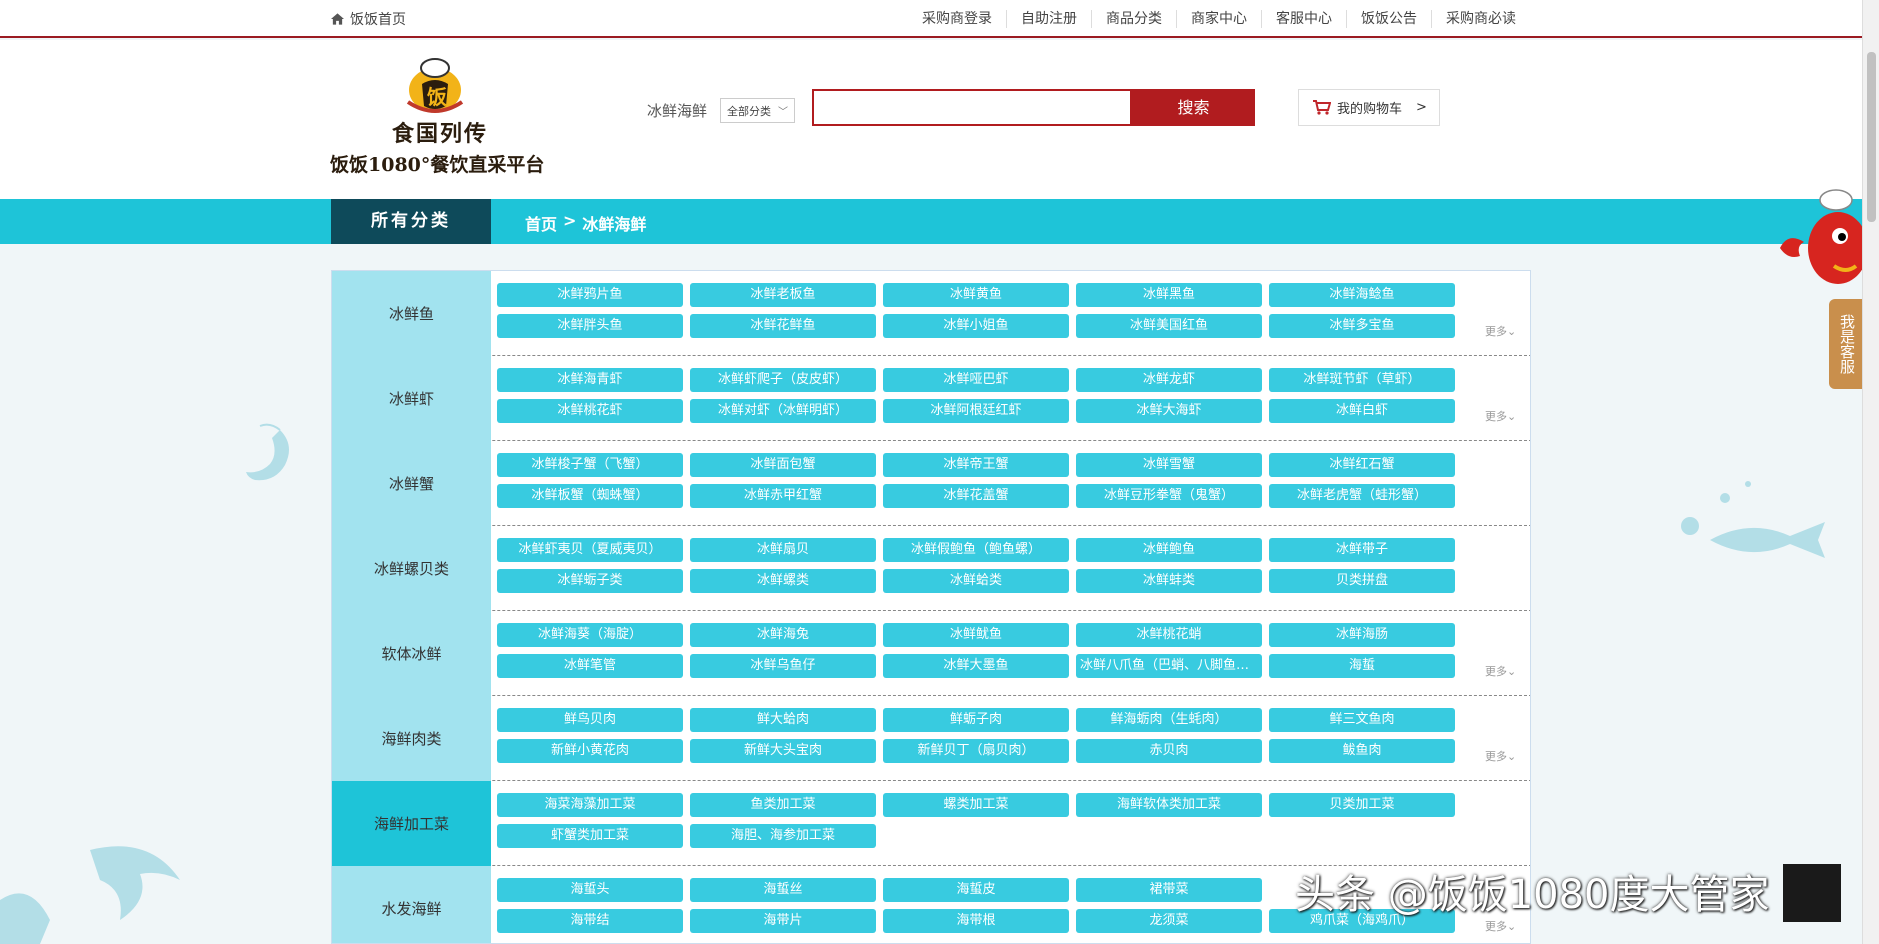 This screenshot has width=1879, height=944. Describe the element at coordinates (590, 890) in the screenshot. I see `subcategory-tag: 海蜇头` at that location.